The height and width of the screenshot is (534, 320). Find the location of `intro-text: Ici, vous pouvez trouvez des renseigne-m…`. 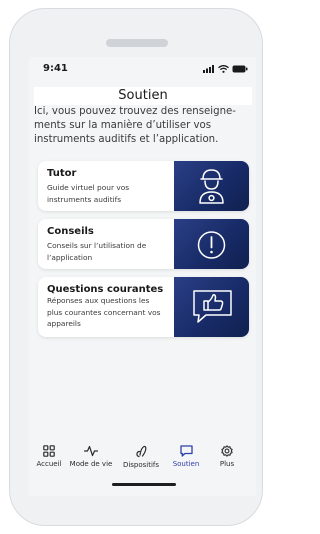

intro-text: Ici, vous pouvez trouvez des renseigne-m… is located at coordinates (135, 125).